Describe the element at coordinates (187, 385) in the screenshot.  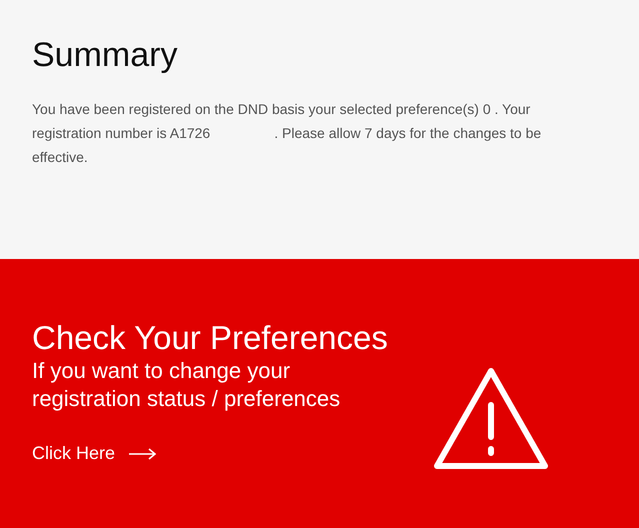
I see `banner-subtitle: If you want to change your registration status / preferences` at that location.